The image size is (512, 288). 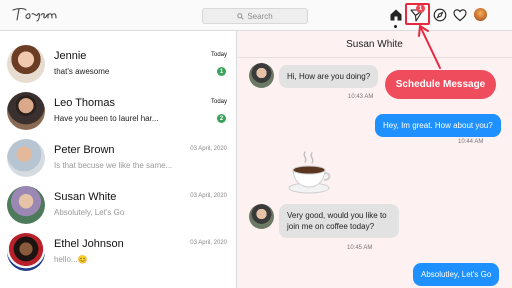 I want to click on search-placeholder: Search, so click(x=260, y=16).